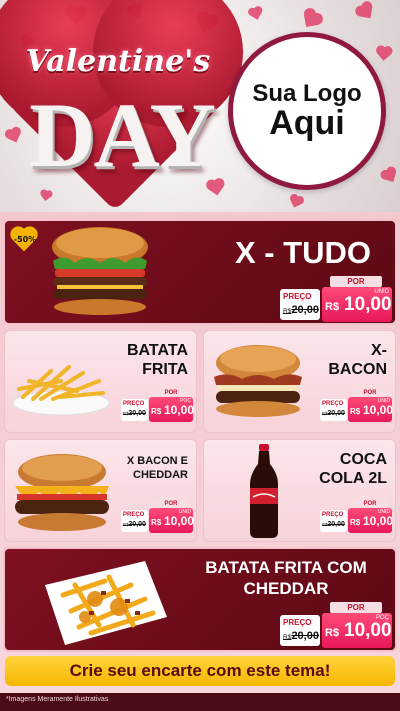 The width and height of the screenshot is (400, 711). What do you see at coordinates (302, 252) in the screenshot?
I see `product-name: X - TUDO` at bounding box center [302, 252].